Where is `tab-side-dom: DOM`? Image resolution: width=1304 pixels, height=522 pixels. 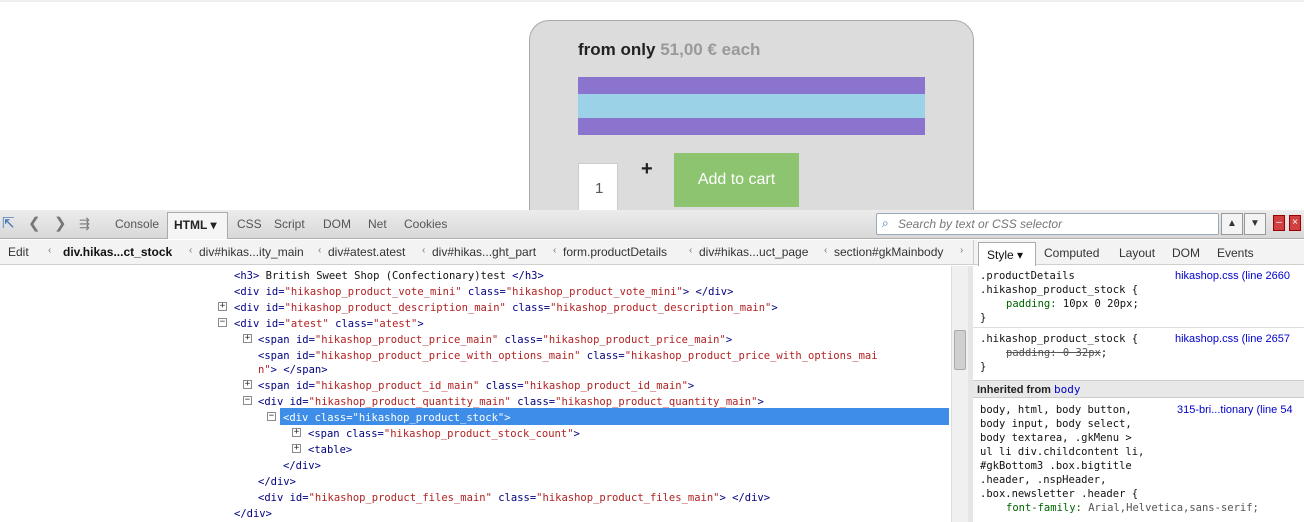 tab-side-dom: DOM is located at coordinates (1186, 253).